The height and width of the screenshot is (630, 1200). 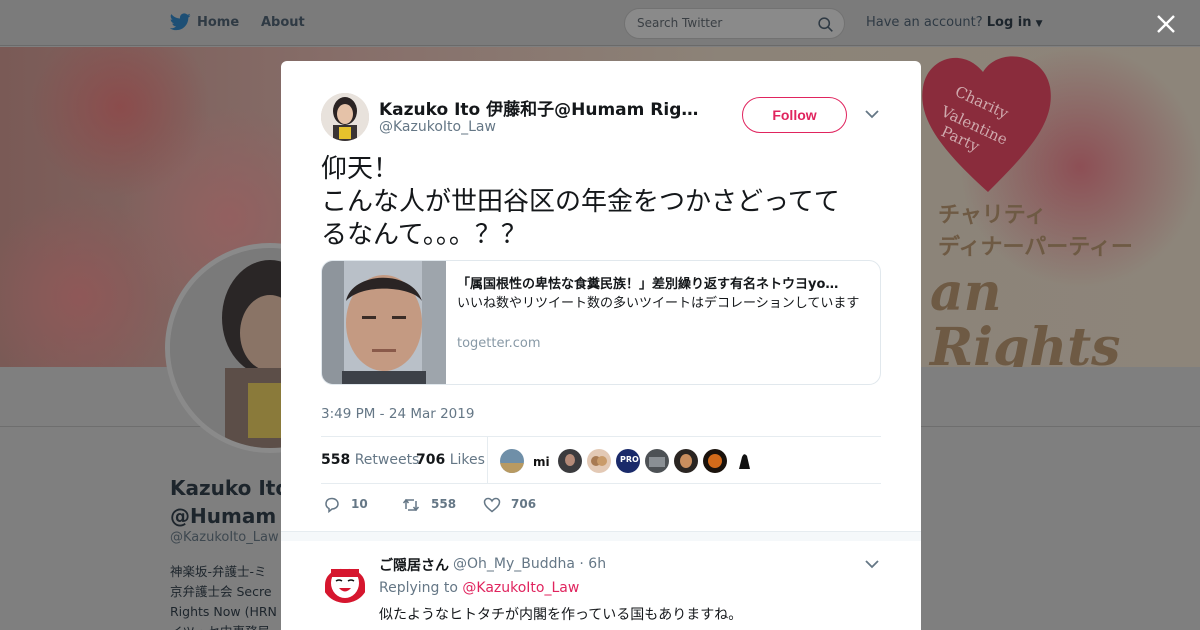 I want to click on tweet-text-line: 仰天！, so click(x=360, y=169).